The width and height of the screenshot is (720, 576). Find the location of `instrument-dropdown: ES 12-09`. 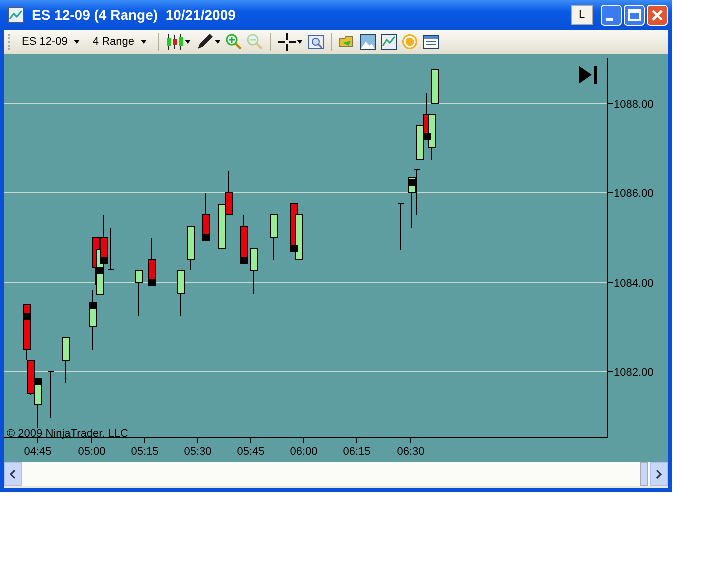

instrument-dropdown: ES 12-09 is located at coordinates (51, 42).